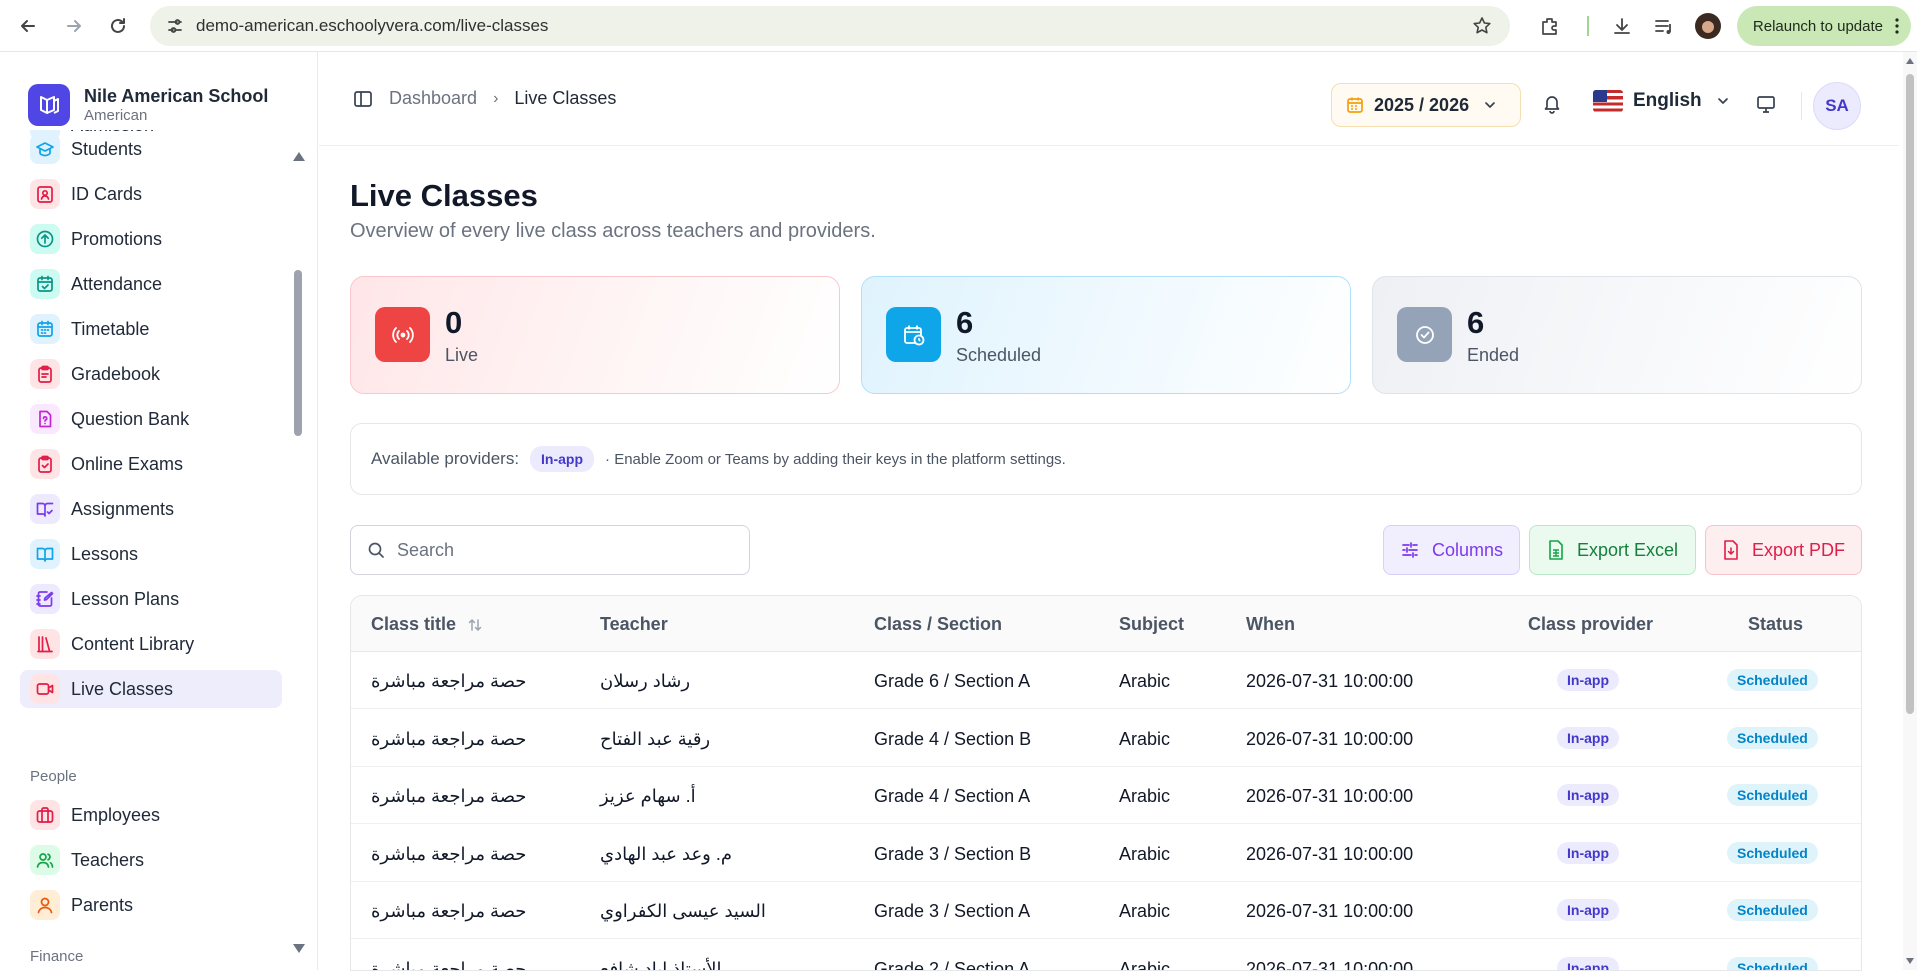  Describe the element at coordinates (45, 149) in the screenshot. I see `graduation-cap-icon` at that location.